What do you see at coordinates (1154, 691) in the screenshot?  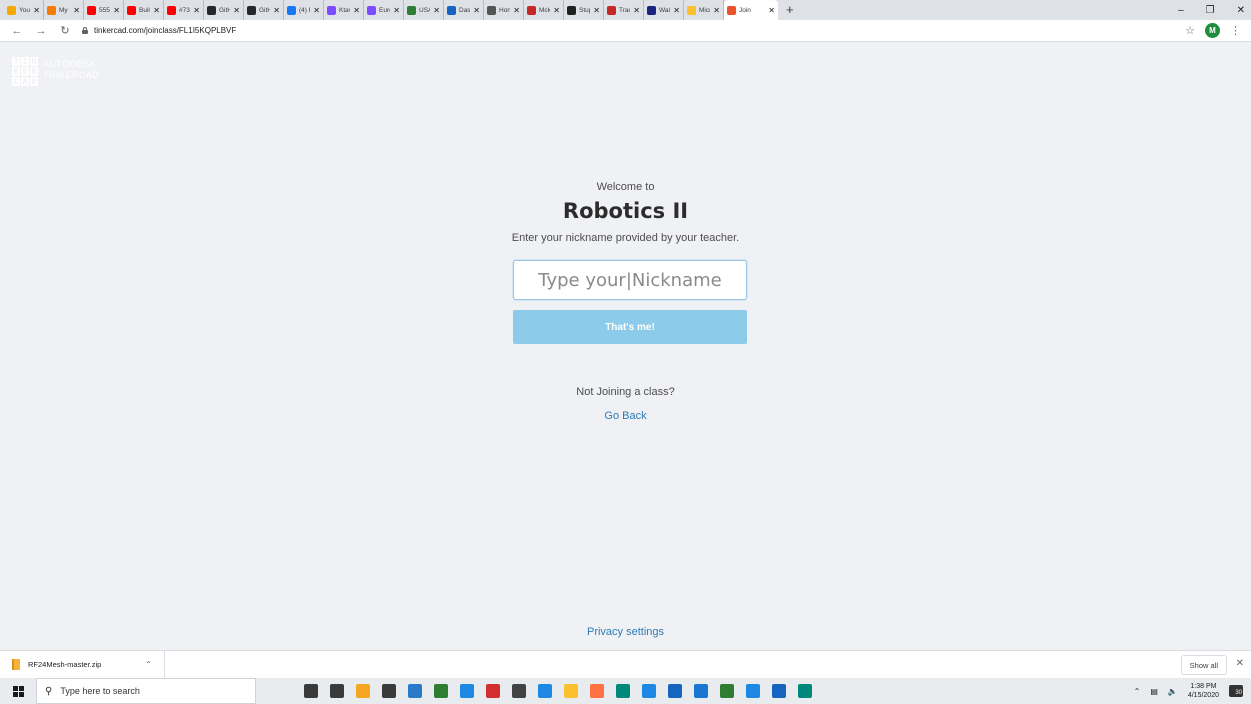 I see `network-icon: ▤` at bounding box center [1154, 691].